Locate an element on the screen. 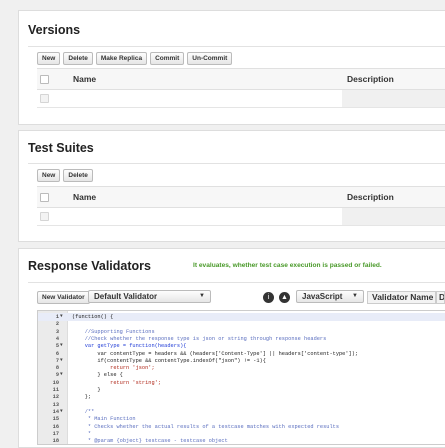  delete-version-button: Delete is located at coordinates (78, 58).